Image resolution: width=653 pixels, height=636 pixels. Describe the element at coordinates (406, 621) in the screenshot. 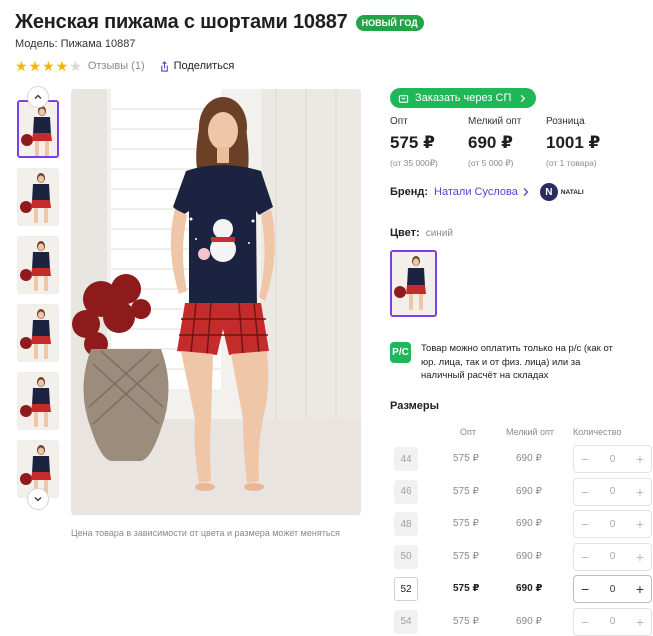

I see `size-label: 54` at that location.